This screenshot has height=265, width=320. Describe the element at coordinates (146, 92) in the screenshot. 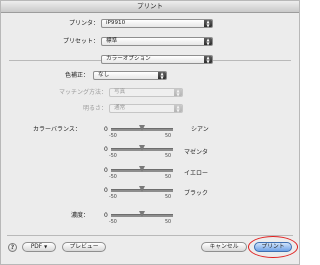

I see `matching-popup: 写真 ▲ ▼` at that location.